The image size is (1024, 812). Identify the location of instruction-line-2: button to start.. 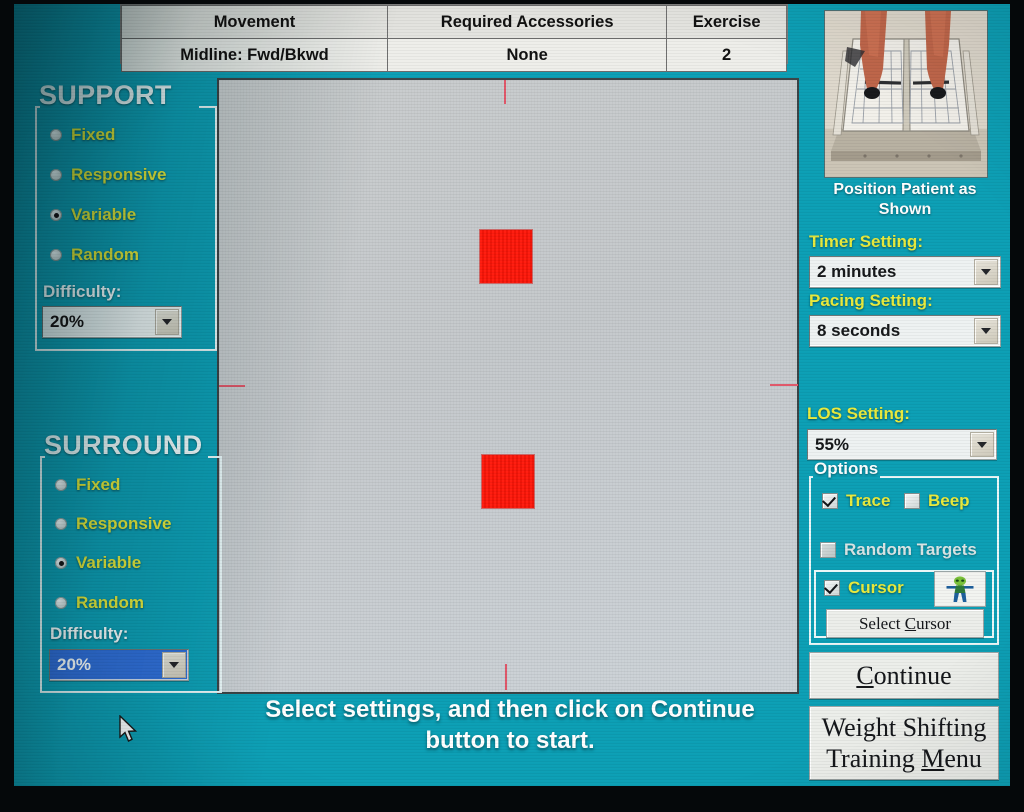
(510, 741).